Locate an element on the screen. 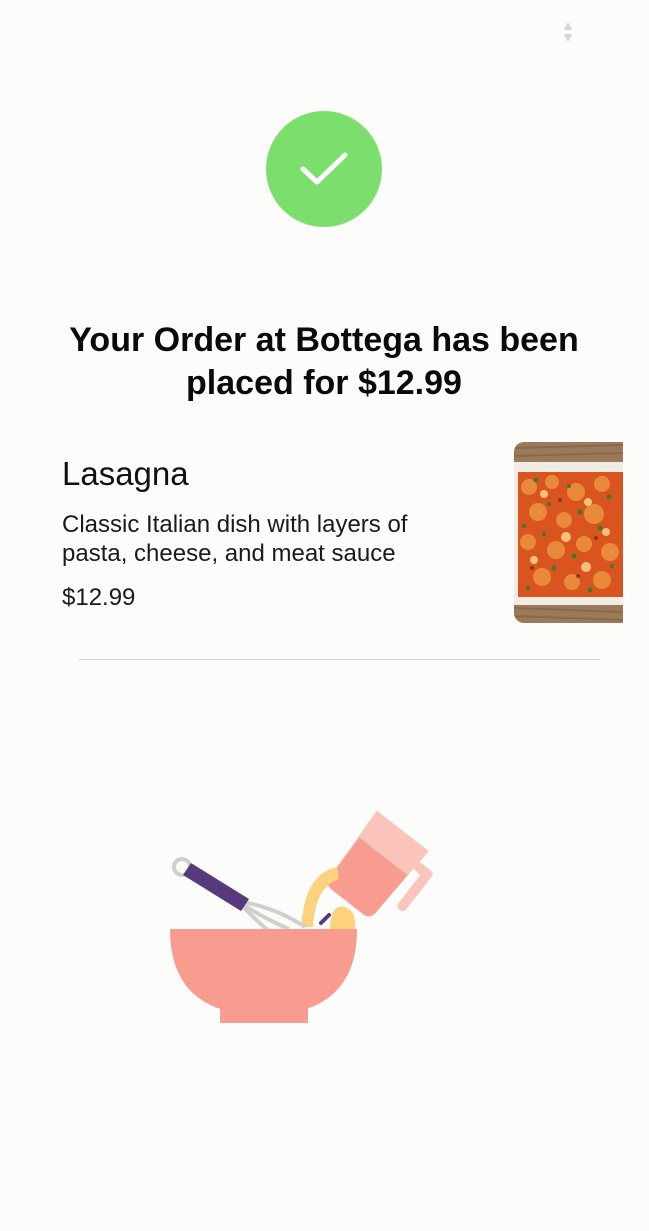  mixing-bowl-illustration is located at coordinates (301, 916).